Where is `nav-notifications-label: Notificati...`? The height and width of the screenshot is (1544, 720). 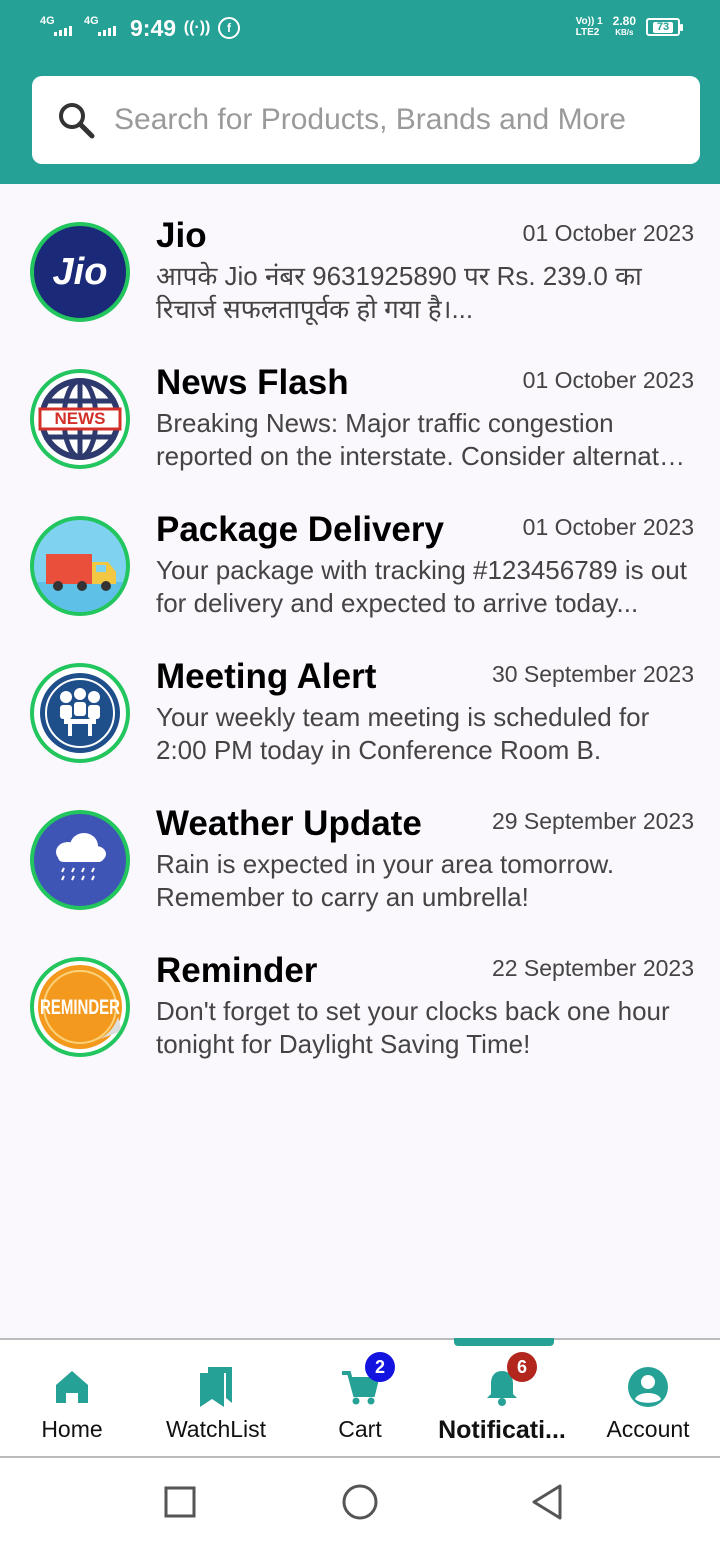
nav-notifications-label: Notificati... is located at coordinates (502, 1430).